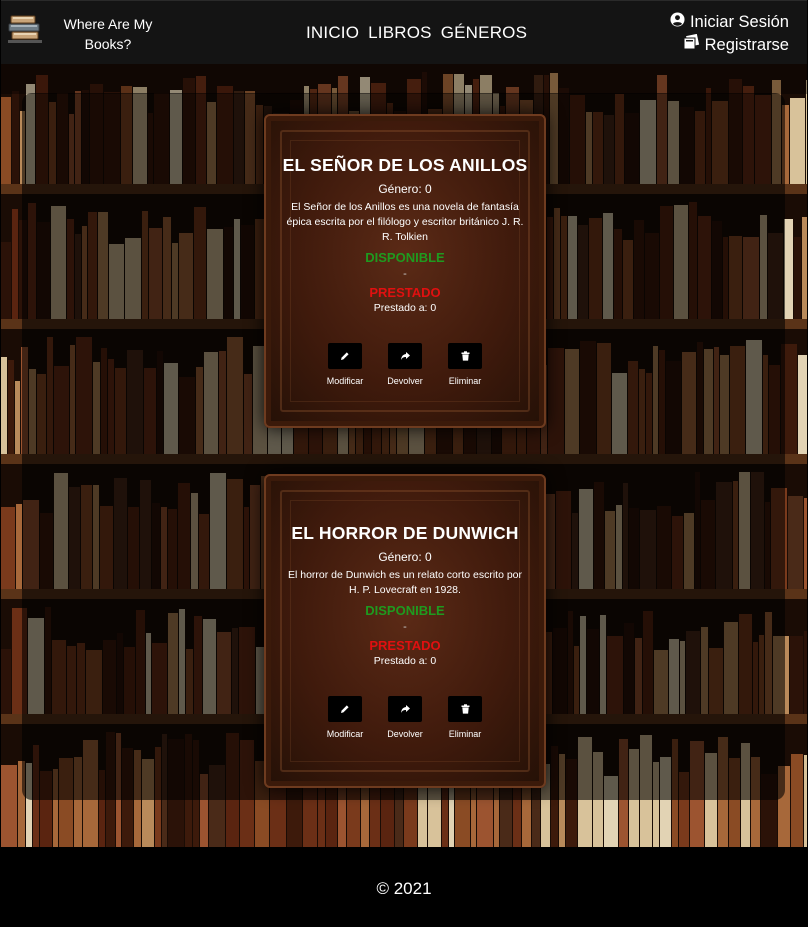 The height and width of the screenshot is (927, 808). What do you see at coordinates (400, 33) in the screenshot?
I see `nav-libros: LIBROS` at bounding box center [400, 33].